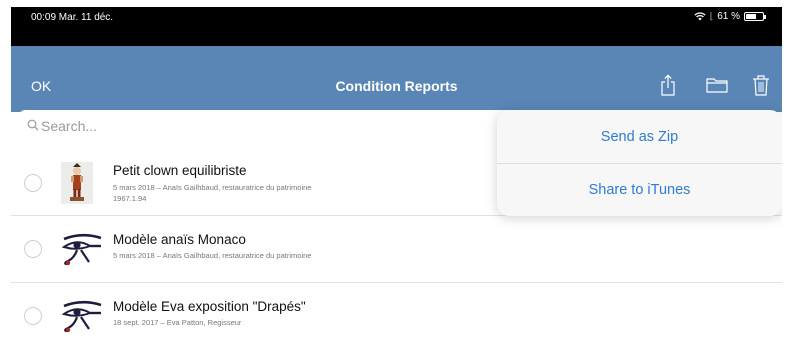 The width and height of the screenshot is (788, 340). Describe the element at coordinates (761, 87) in the screenshot. I see `trash-icon` at that location.